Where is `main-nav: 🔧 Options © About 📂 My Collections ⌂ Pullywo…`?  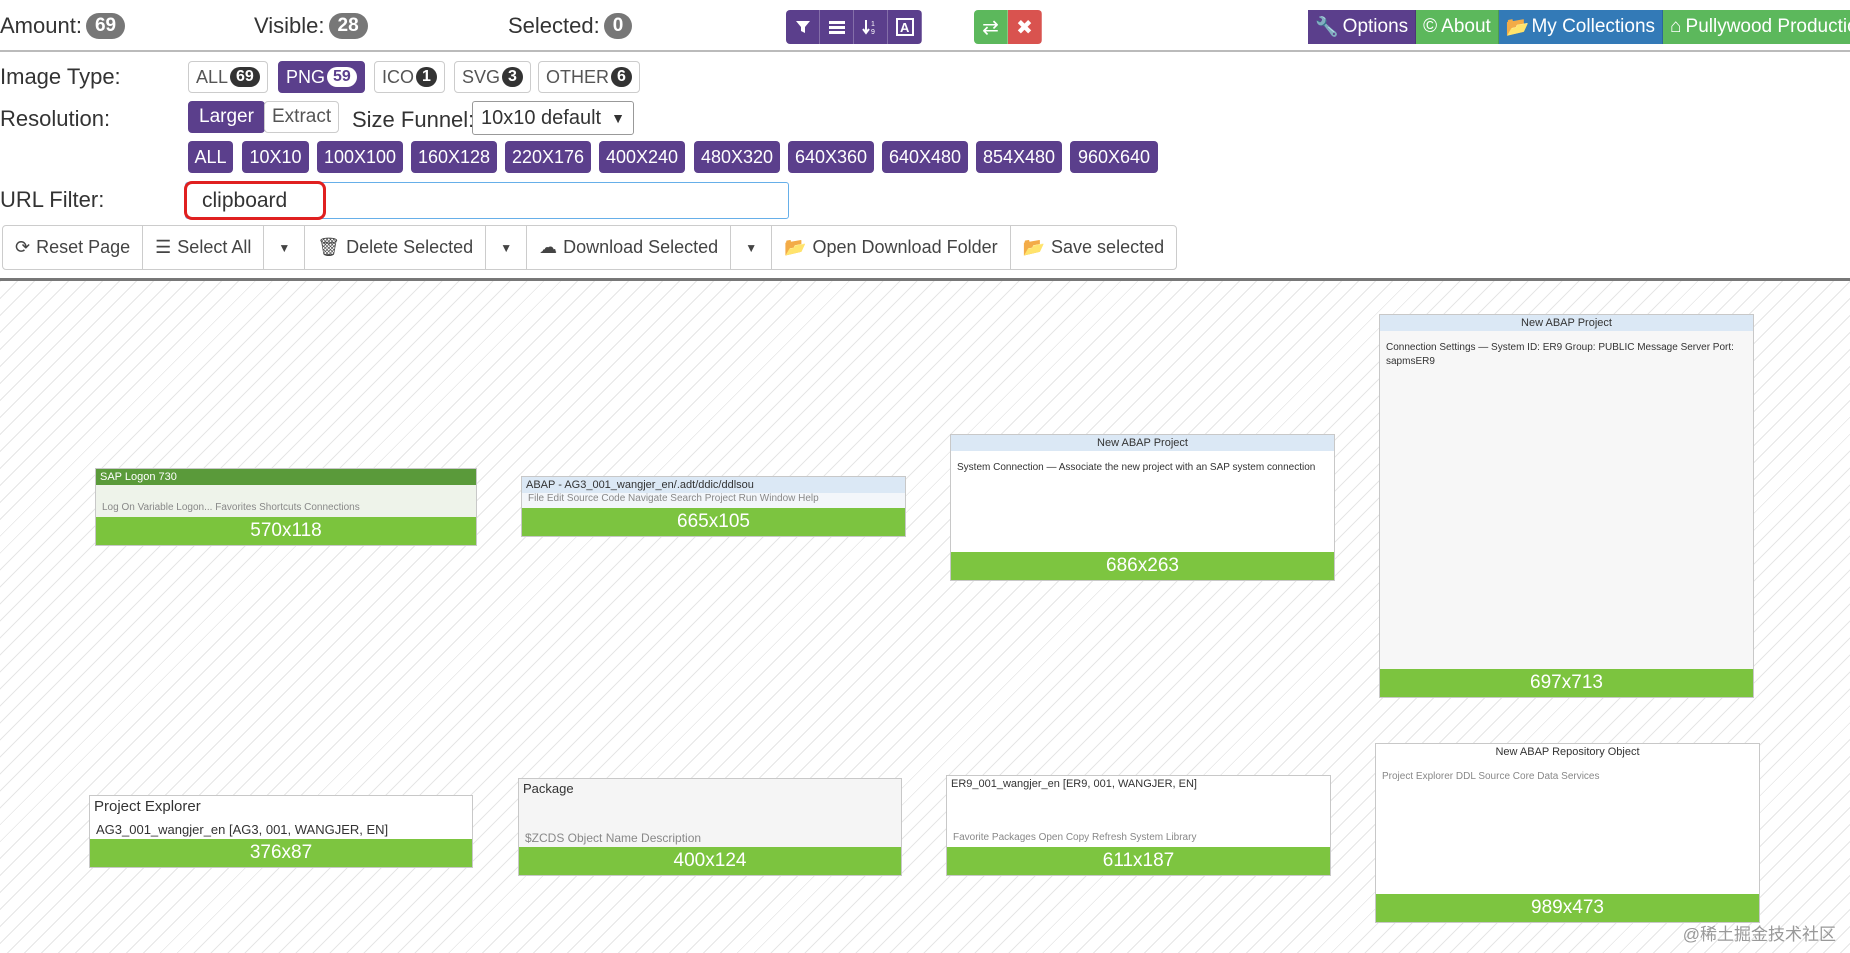
main-nav: 🔧 Options © About 📂 My Collections ⌂ Pullywo… is located at coordinates (1579, 27).